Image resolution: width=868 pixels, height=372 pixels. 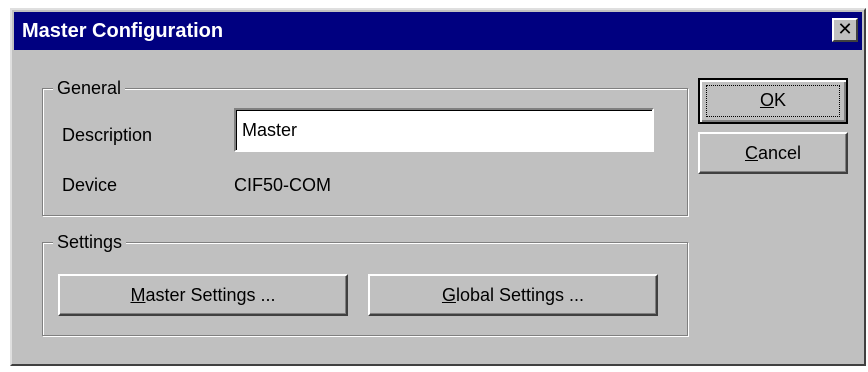 I want to click on close-button: ✕, so click(x=845, y=30).